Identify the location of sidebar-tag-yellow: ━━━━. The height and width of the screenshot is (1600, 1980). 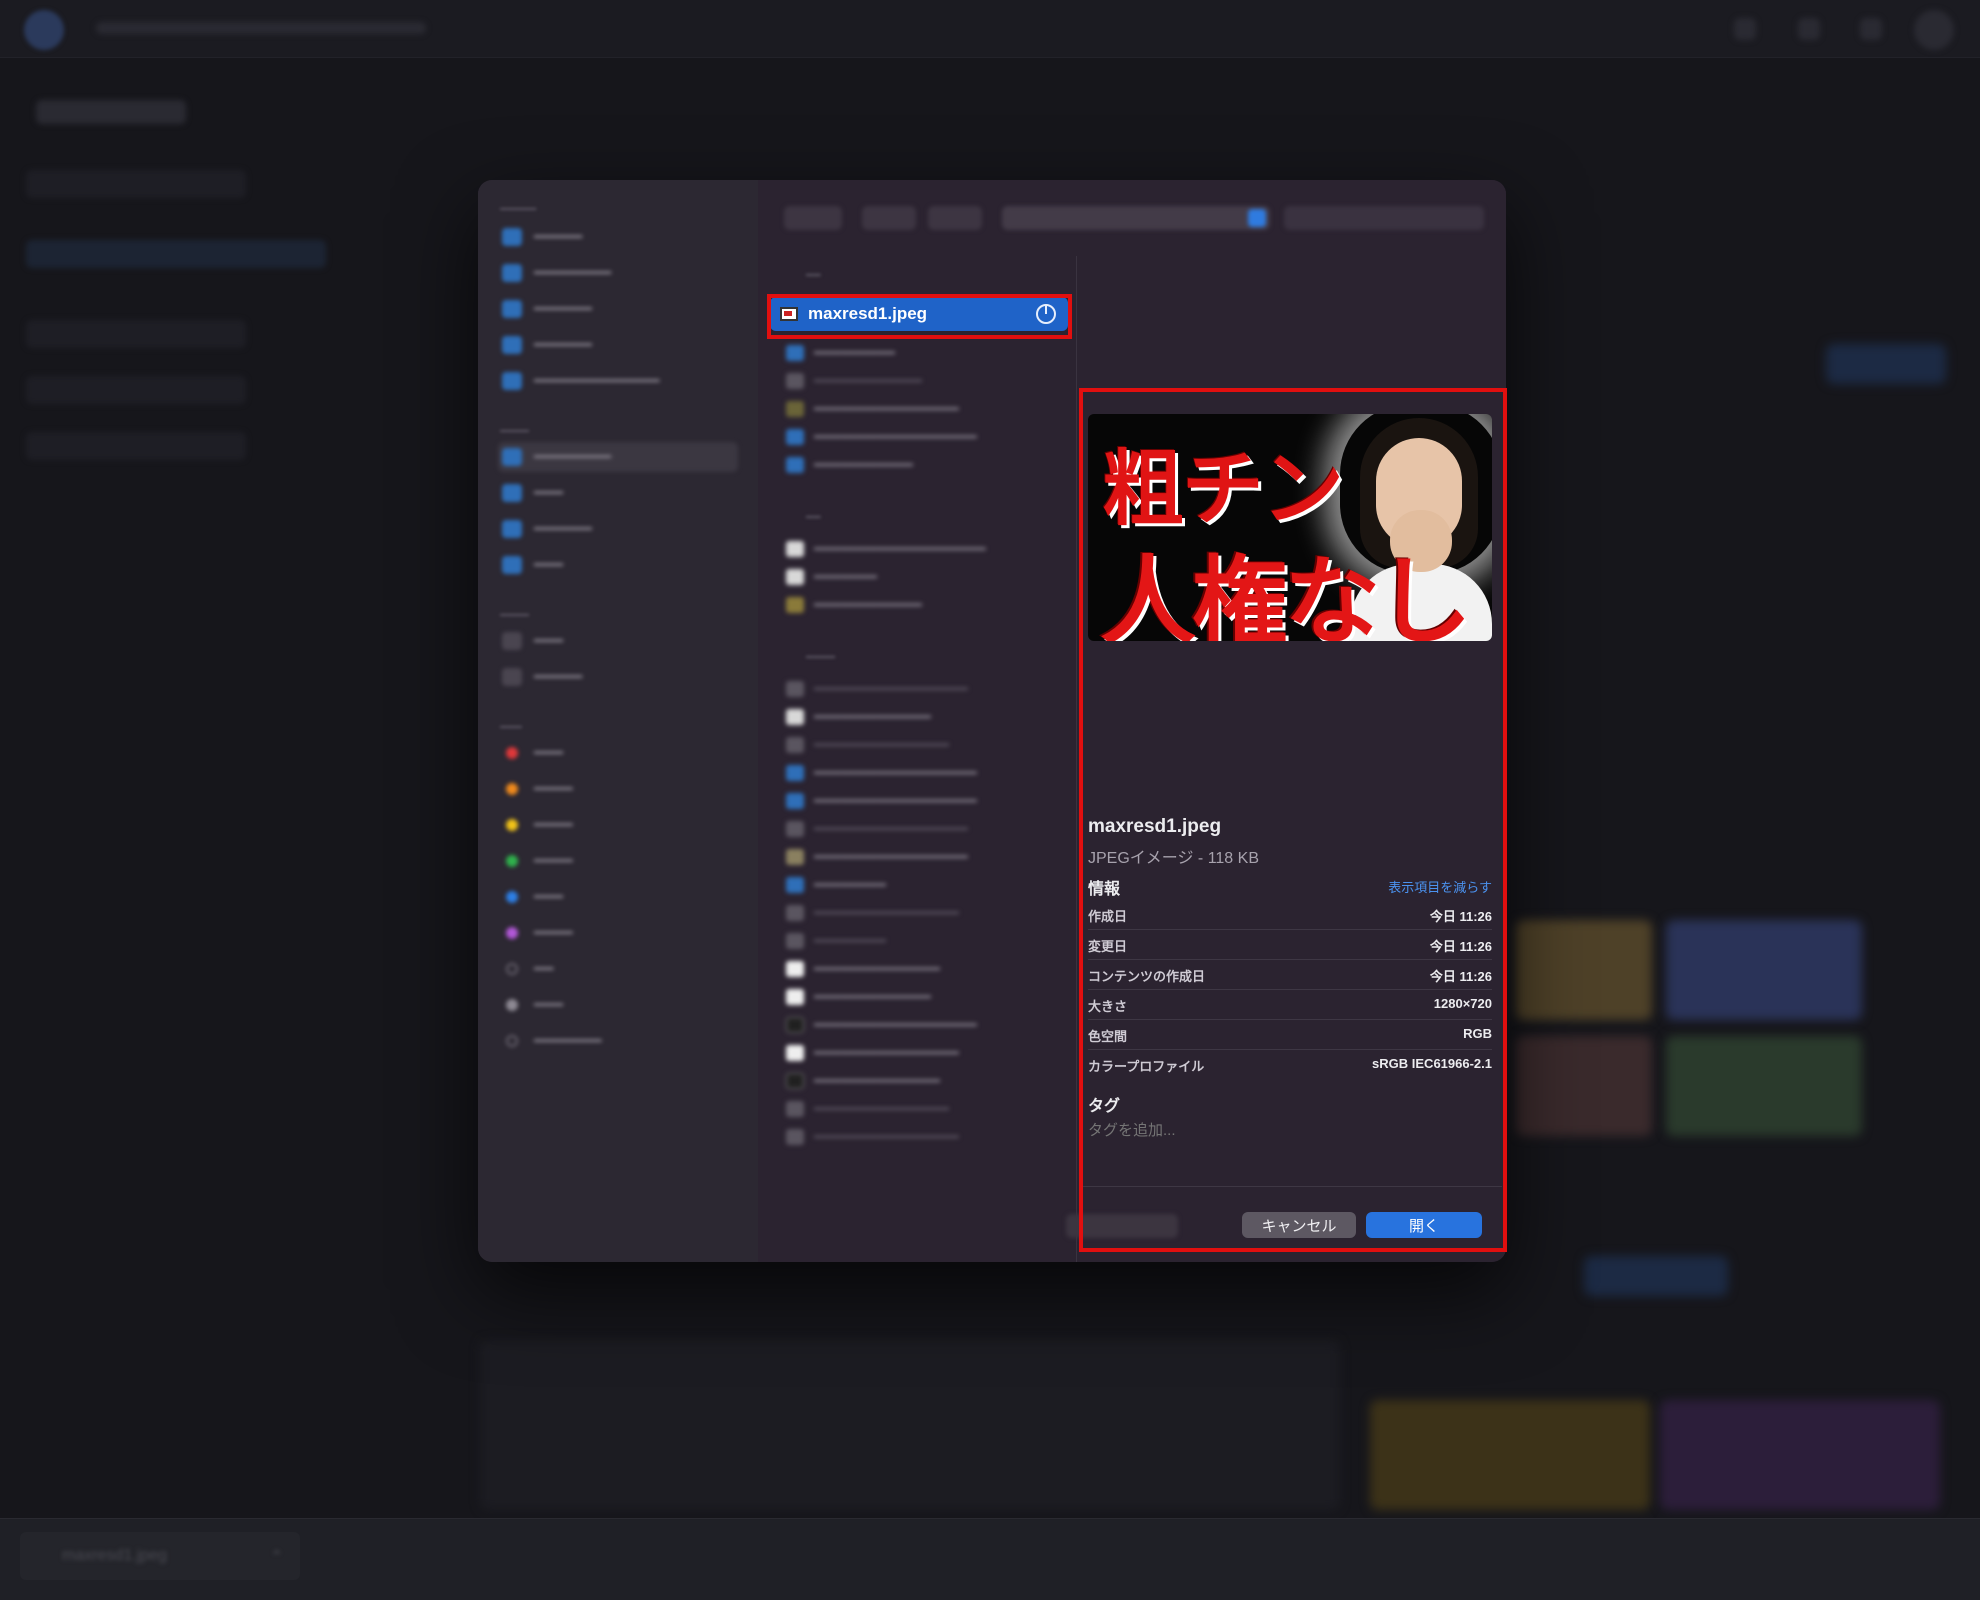
(618, 825).